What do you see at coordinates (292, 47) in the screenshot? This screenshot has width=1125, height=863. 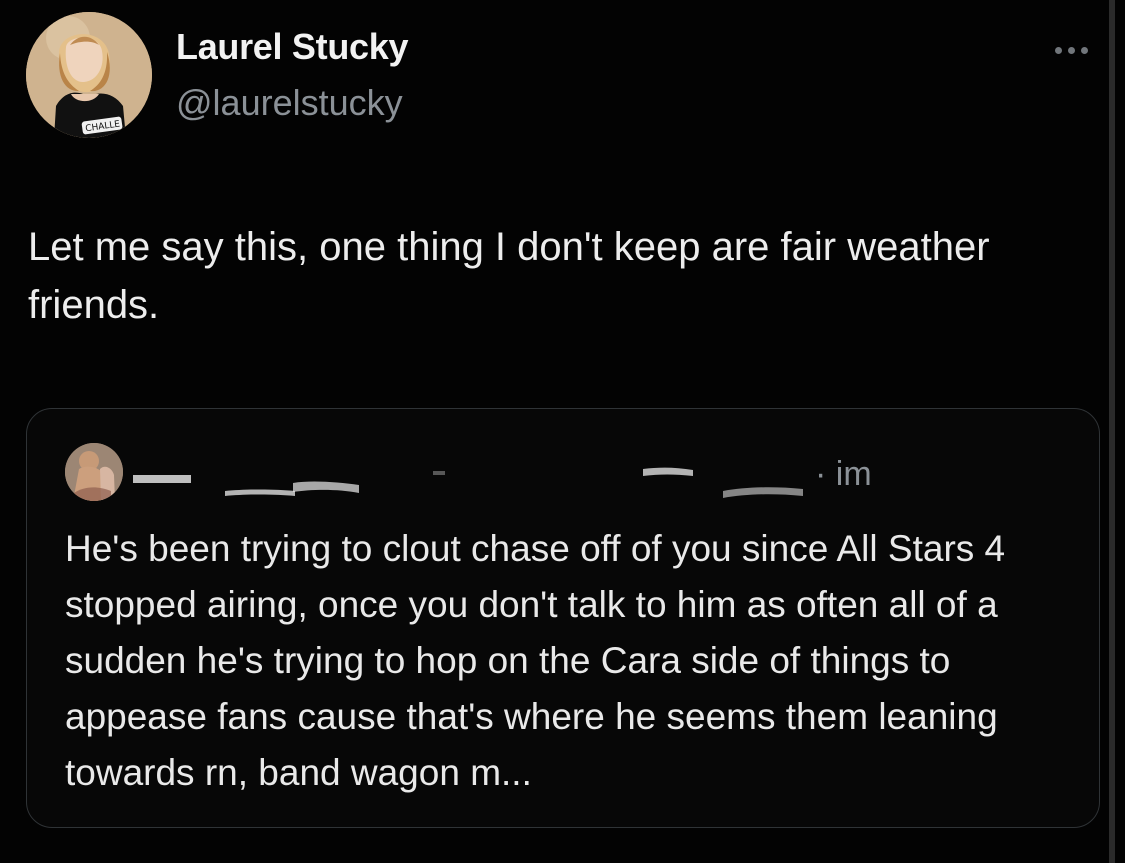 I see `author-display-name: Laurel Stucky` at bounding box center [292, 47].